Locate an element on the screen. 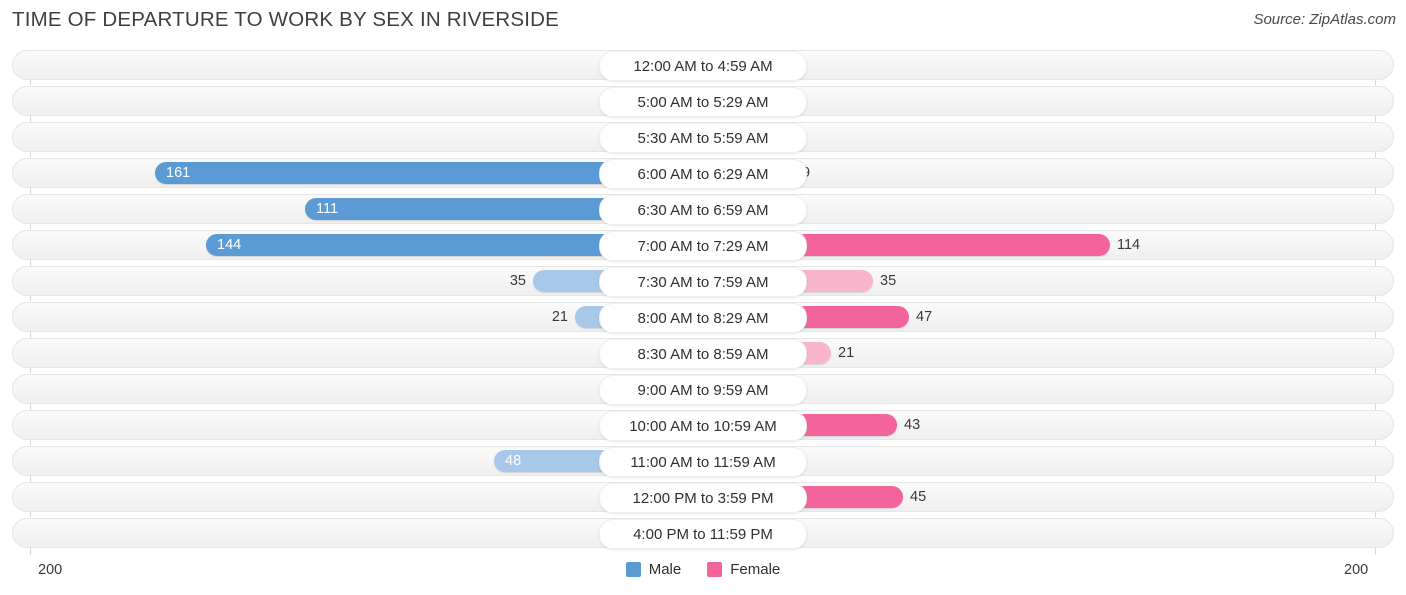 Image resolution: width=1406 pixels, height=595 pixels. female-bar-wrap: 114 is located at coordinates (1054, 245).